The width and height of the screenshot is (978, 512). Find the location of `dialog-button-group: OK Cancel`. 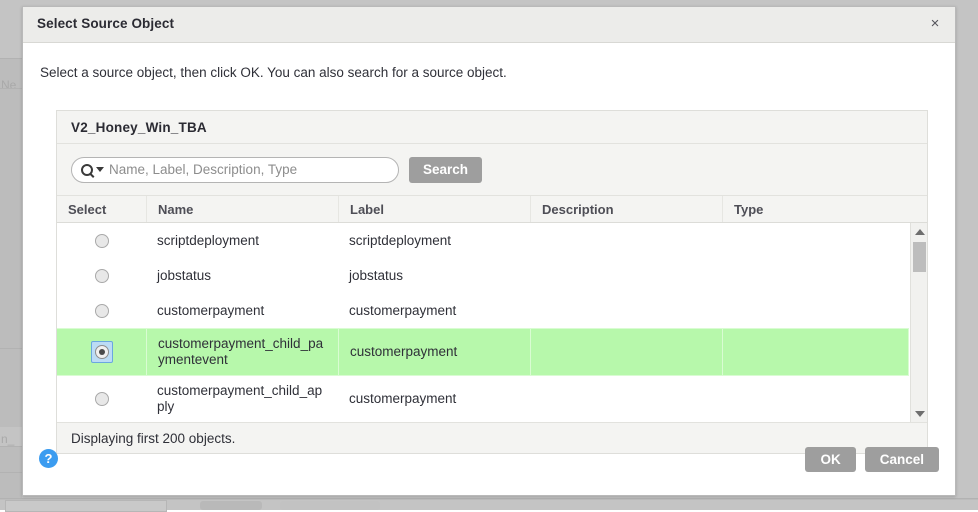

dialog-button-group: OK Cancel is located at coordinates (872, 459).